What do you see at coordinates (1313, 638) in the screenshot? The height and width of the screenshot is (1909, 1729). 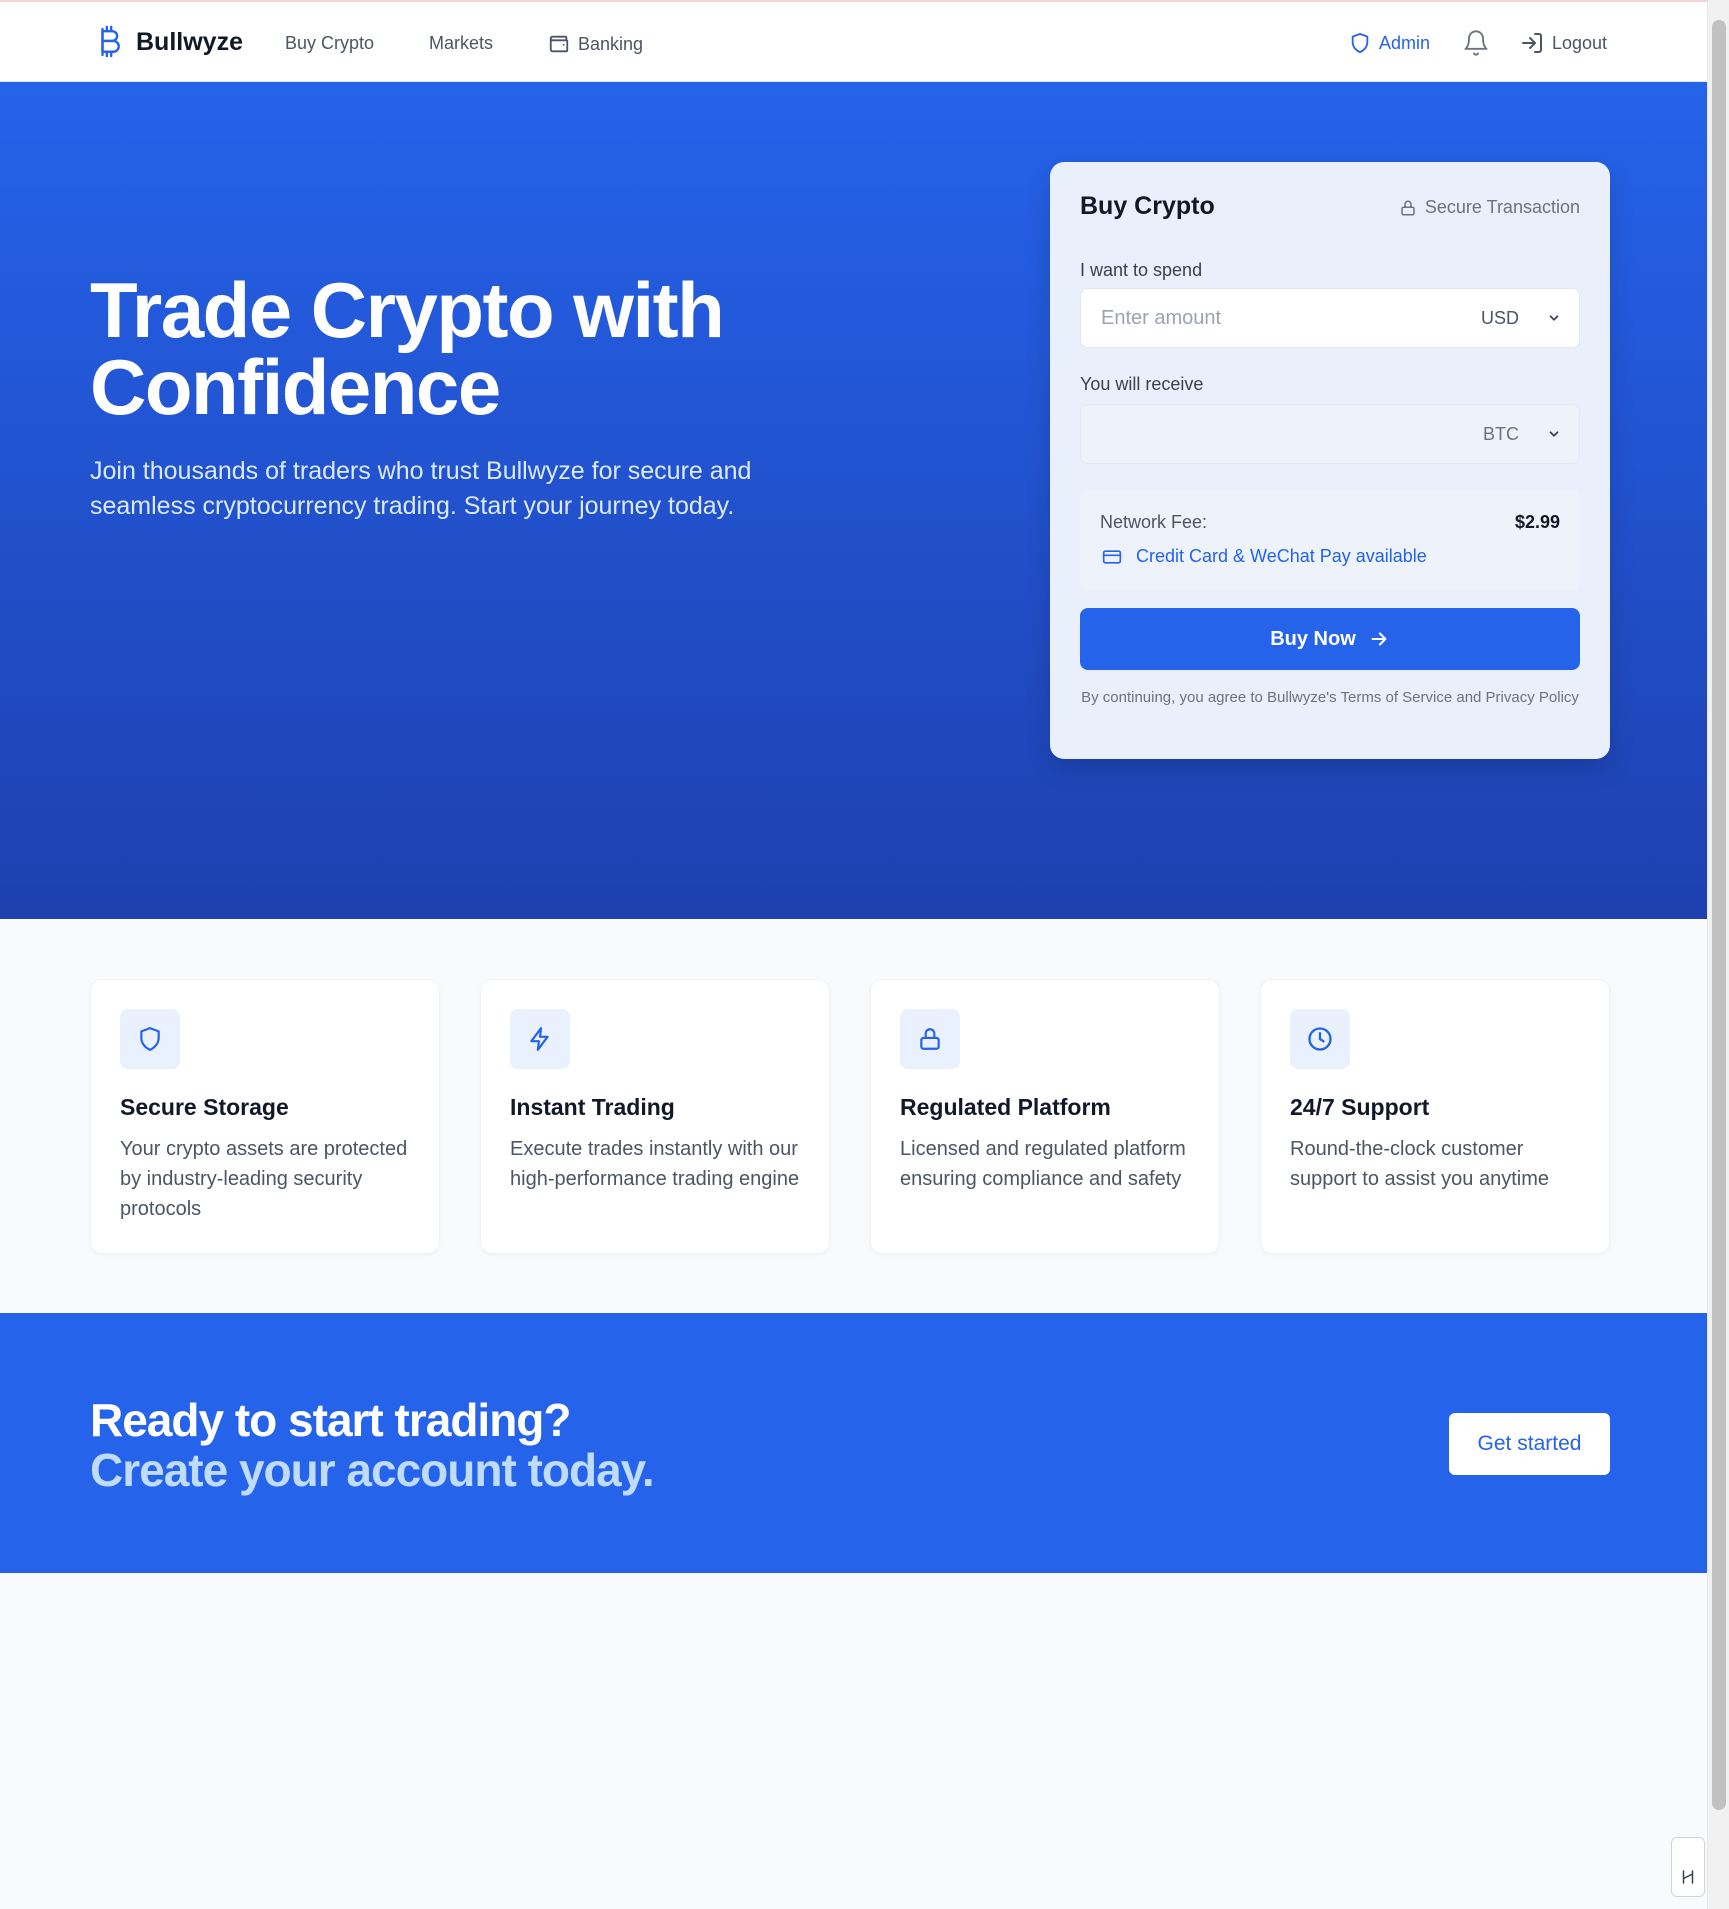 I see `buy-now-label: Buy Now` at bounding box center [1313, 638].